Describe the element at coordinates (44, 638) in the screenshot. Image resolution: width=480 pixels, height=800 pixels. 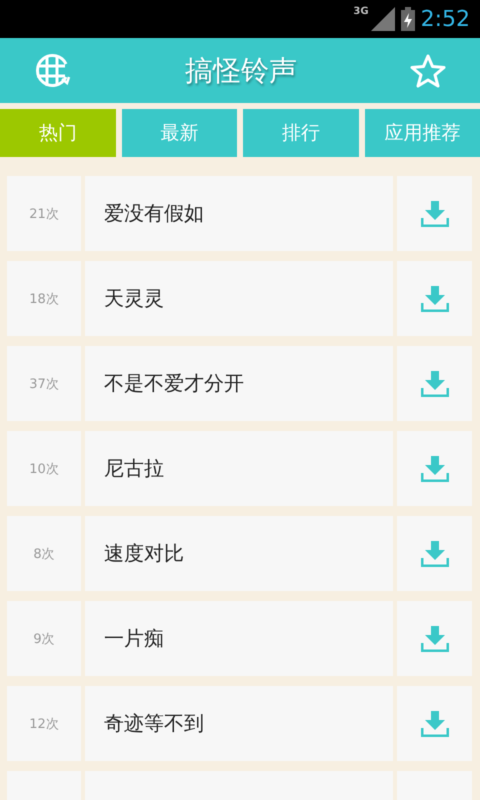
I see `play-count: 9次` at that location.